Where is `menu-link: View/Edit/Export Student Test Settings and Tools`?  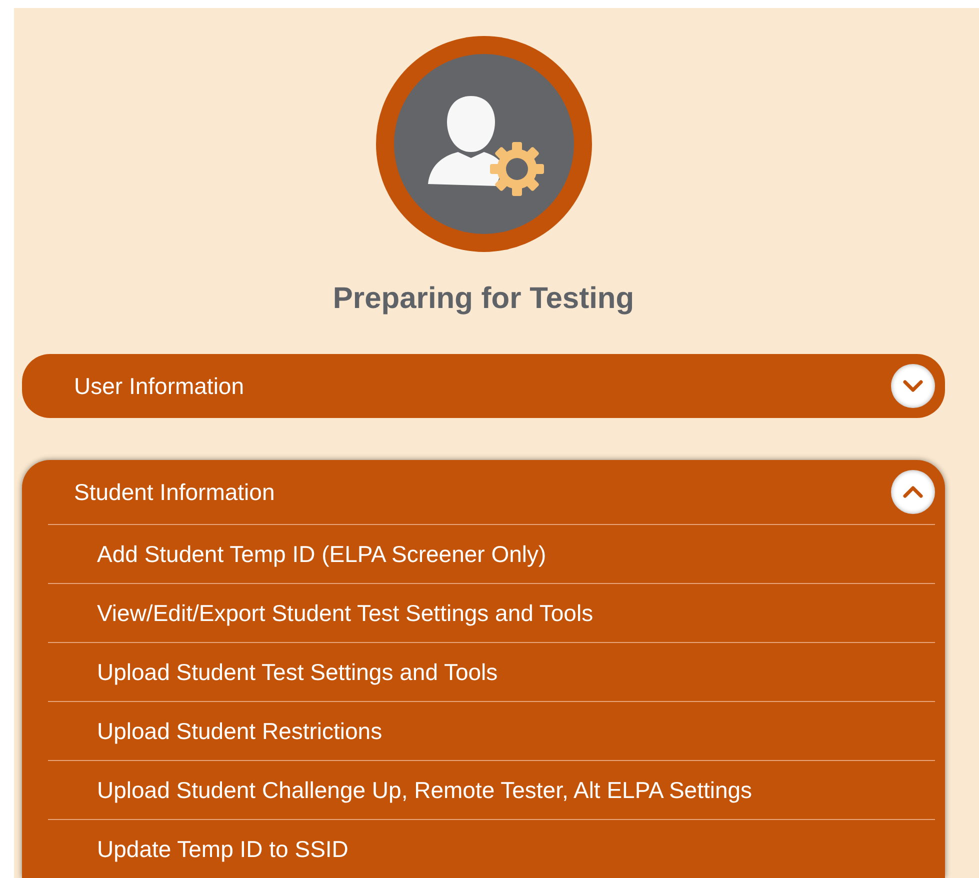
menu-link: View/Edit/Export Student Test Settings and Tools is located at coordinates (491, 612).